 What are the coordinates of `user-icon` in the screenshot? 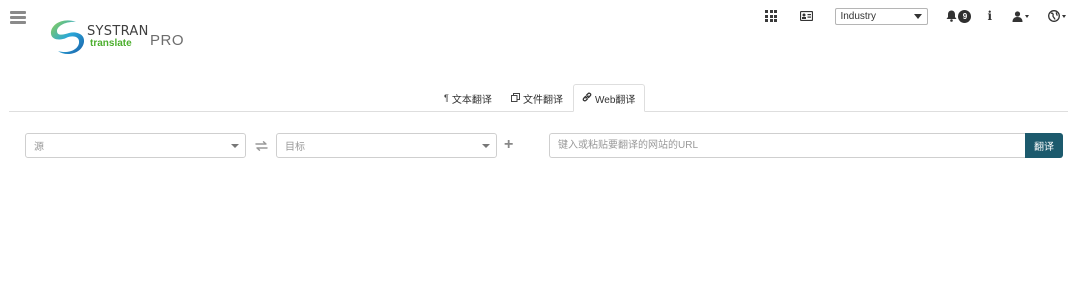 It's located at (1017, 16).